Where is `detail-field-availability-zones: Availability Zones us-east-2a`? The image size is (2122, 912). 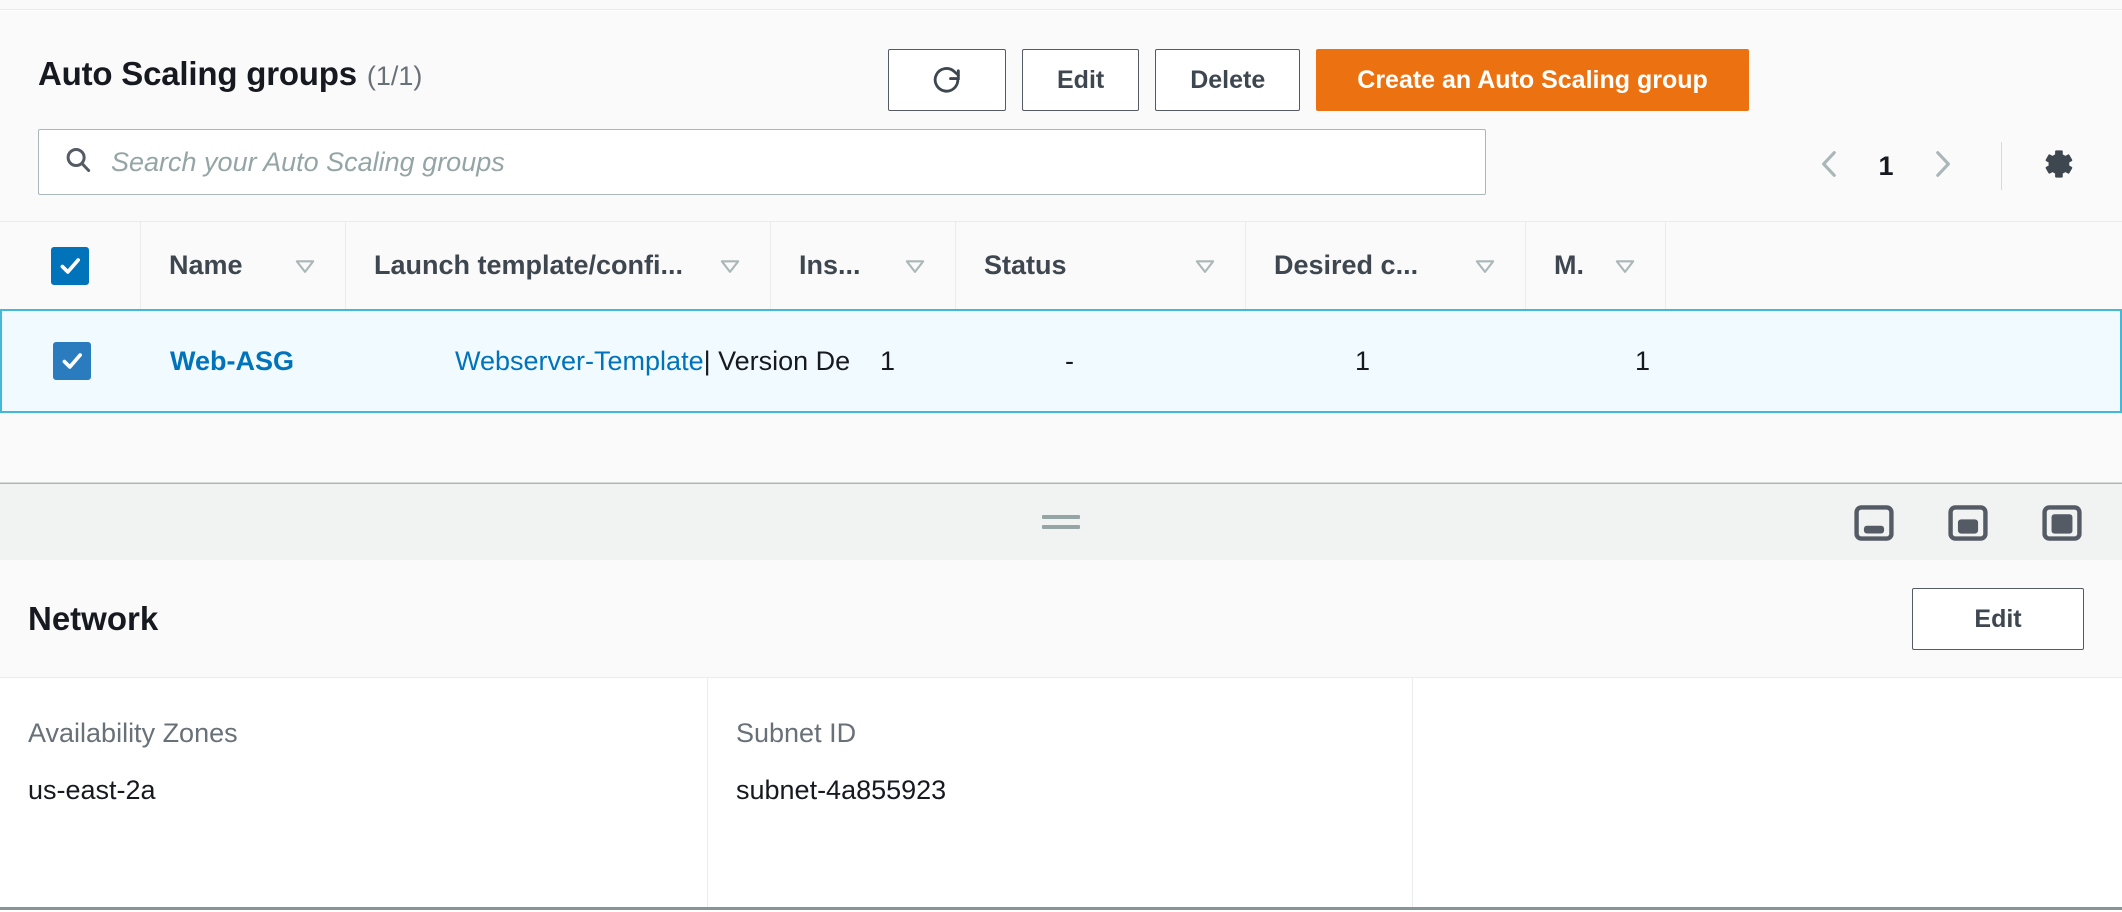 detail-field-availability-zones: Availability Zones us-east-2a is located at coordinates (353, 792).